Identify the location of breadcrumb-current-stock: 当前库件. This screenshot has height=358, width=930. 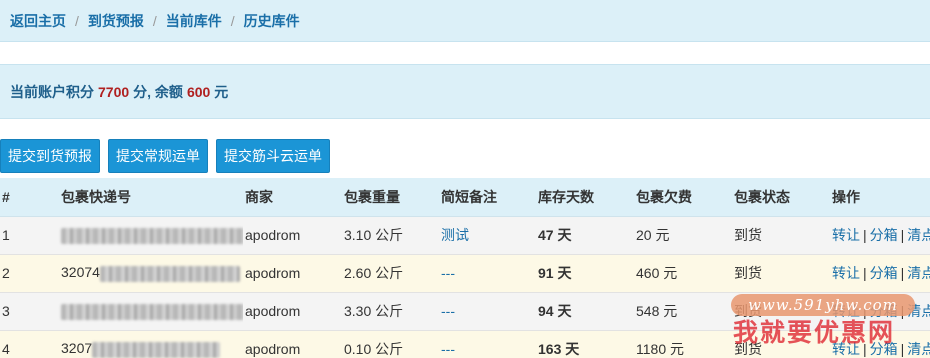
(194, 21).